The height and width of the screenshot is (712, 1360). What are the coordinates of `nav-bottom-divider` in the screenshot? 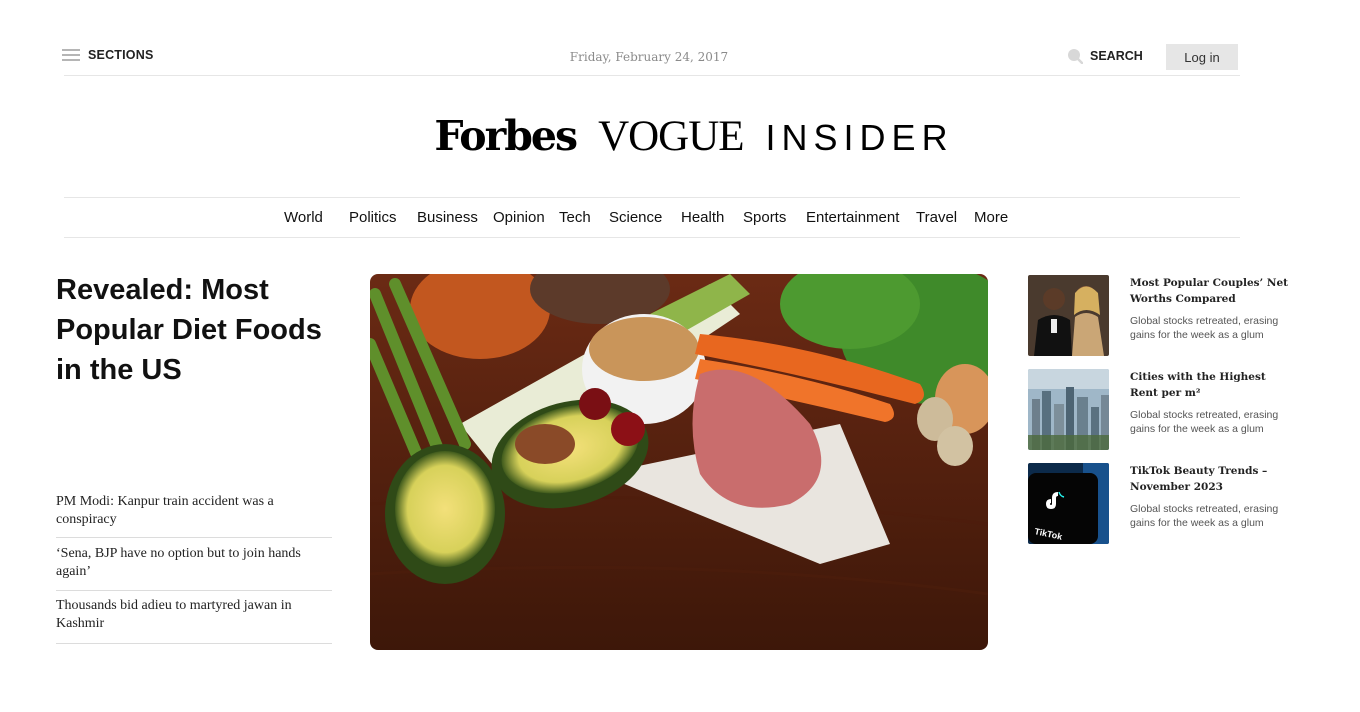 It's located at (652, 237).